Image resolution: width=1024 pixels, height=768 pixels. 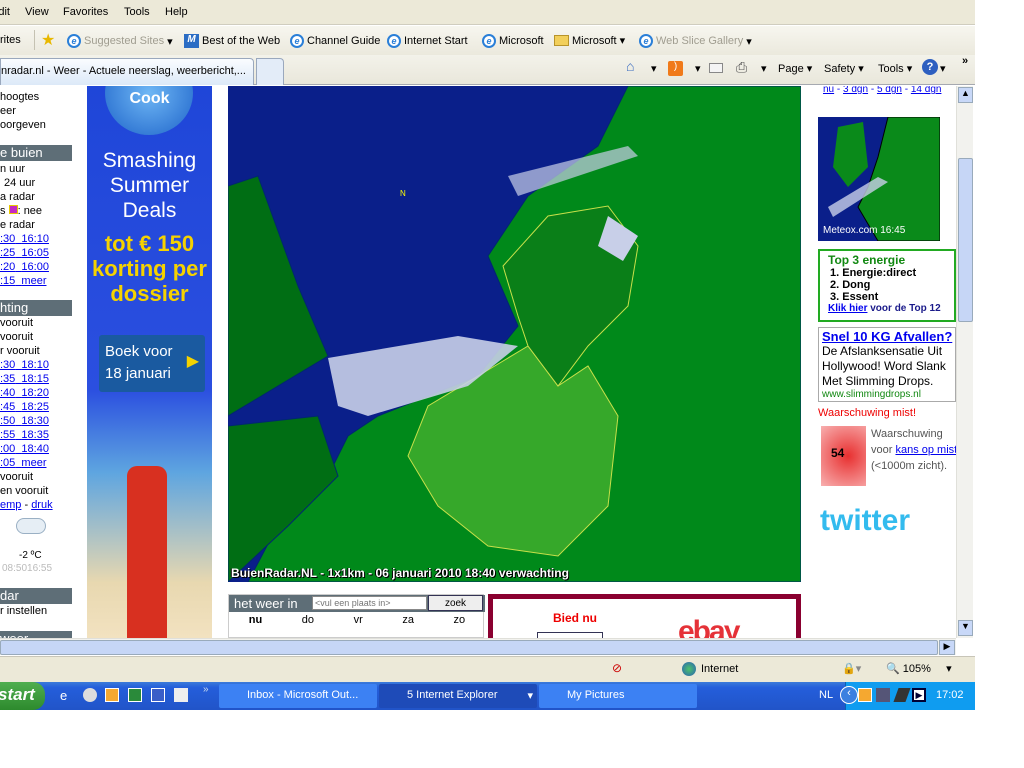 I want to click on quicklaunch-outlook-icon, so click(x=112, y=695).